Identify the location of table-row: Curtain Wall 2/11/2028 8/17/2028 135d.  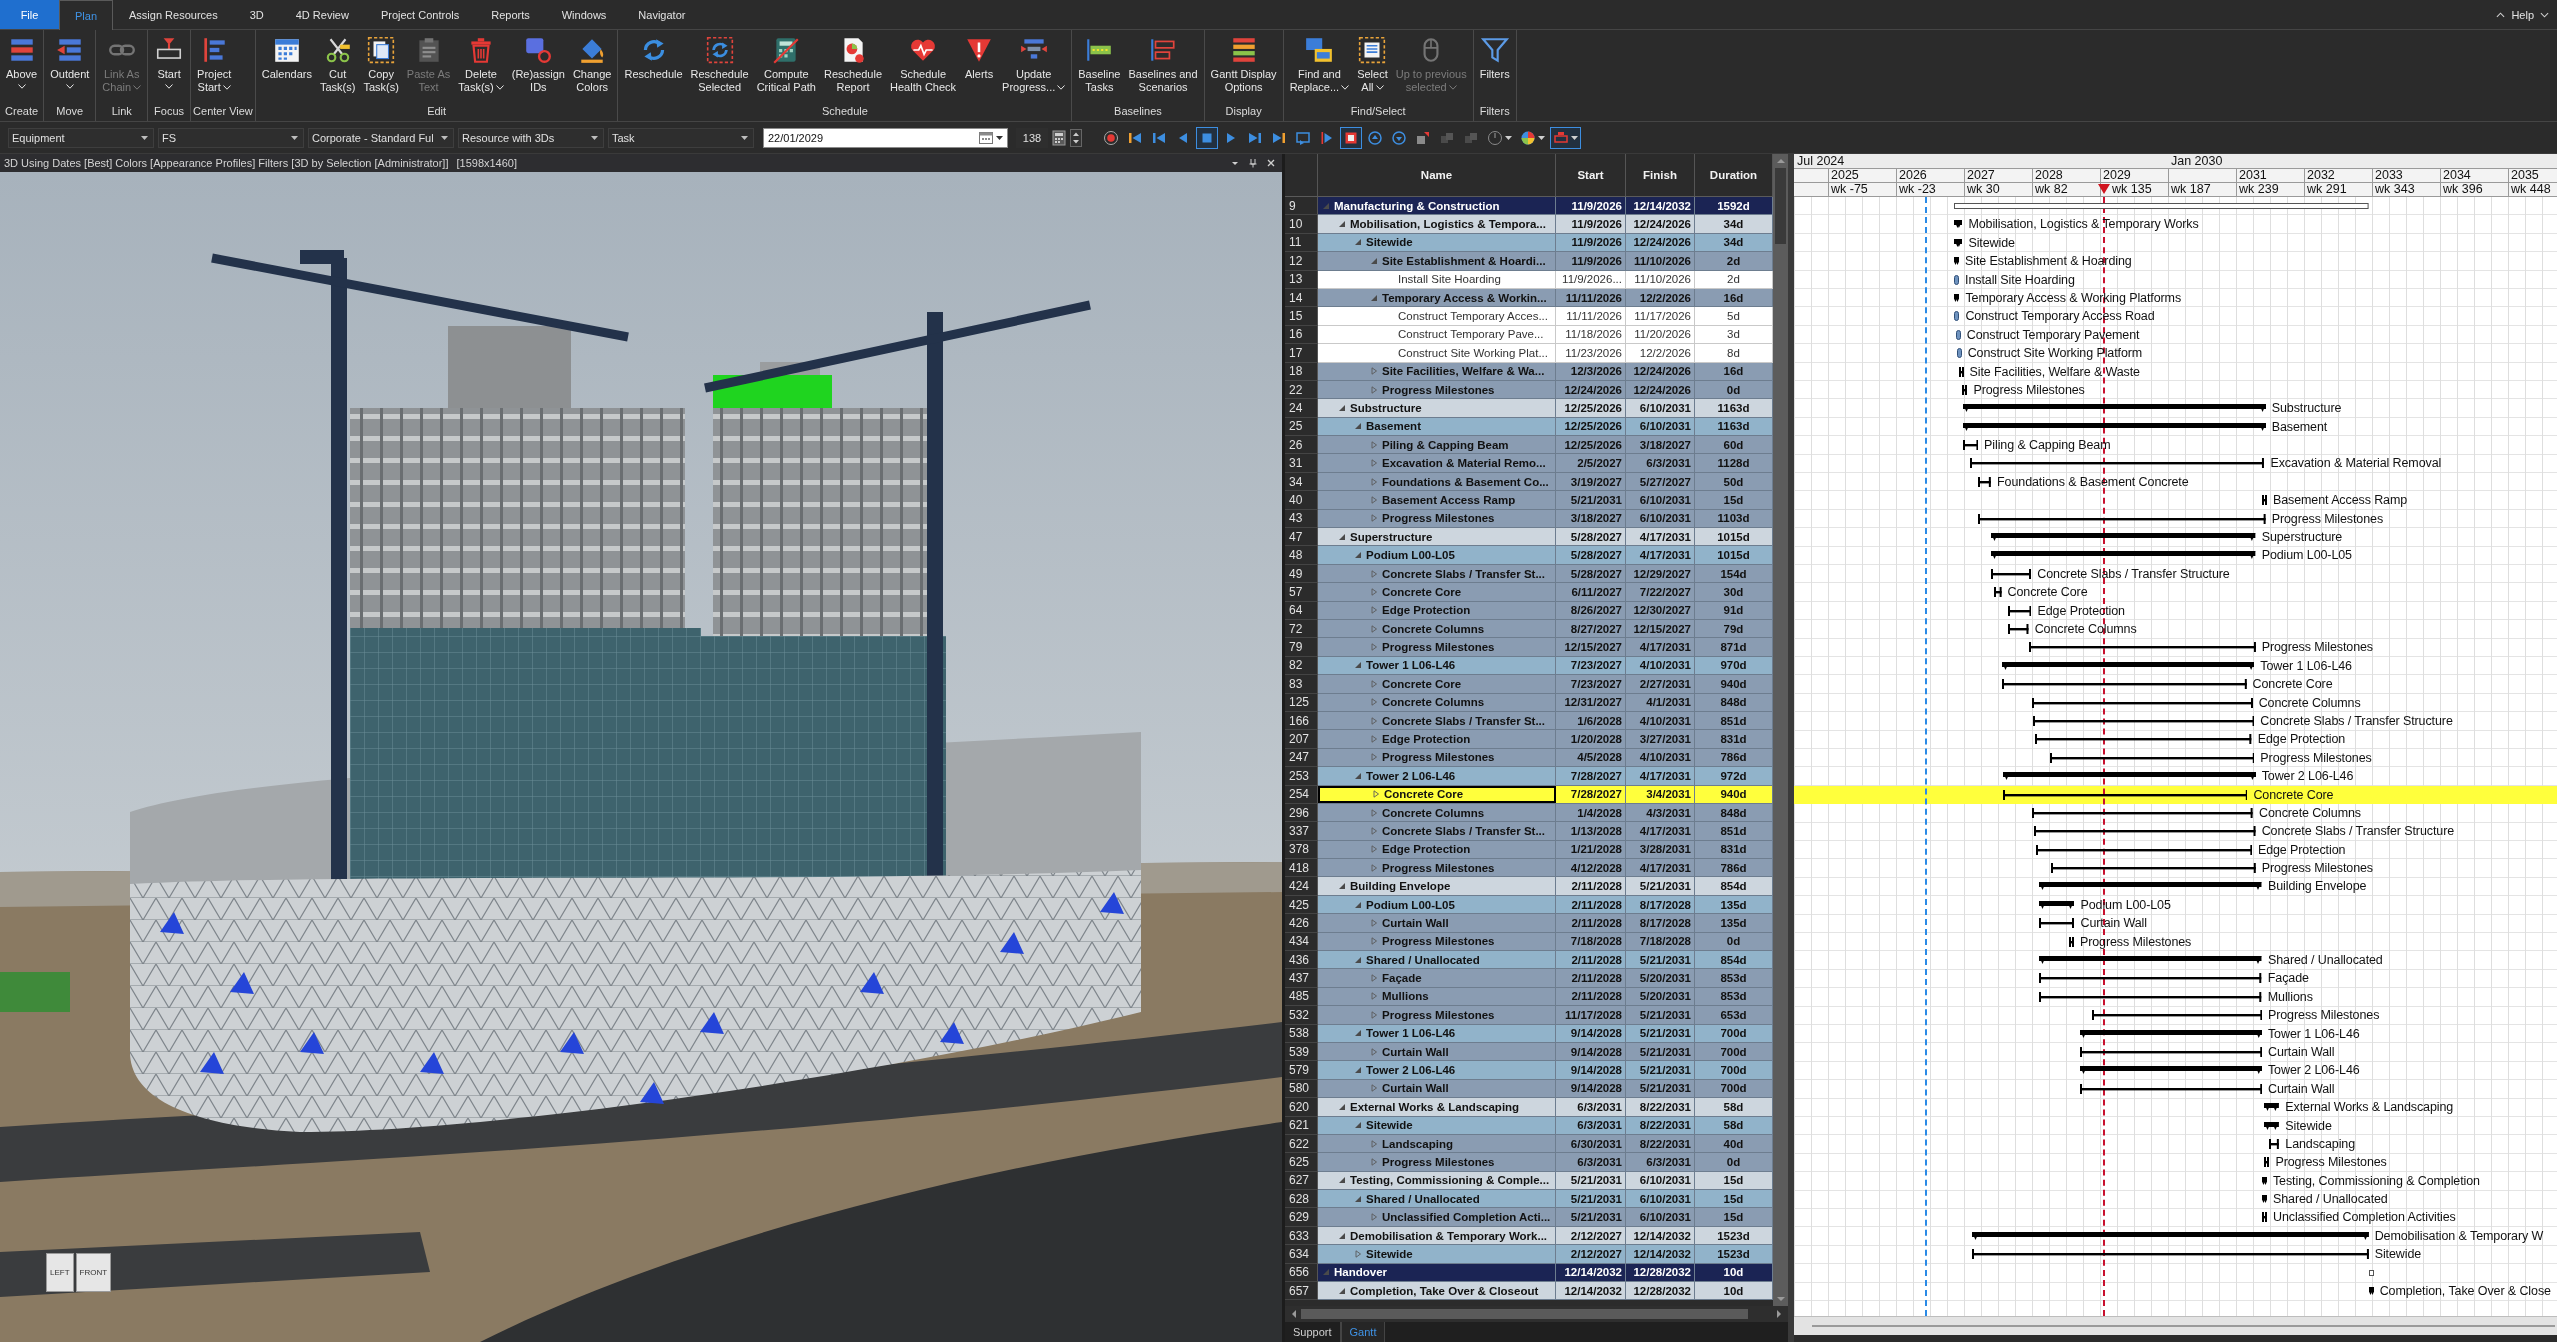
(1545, 923).